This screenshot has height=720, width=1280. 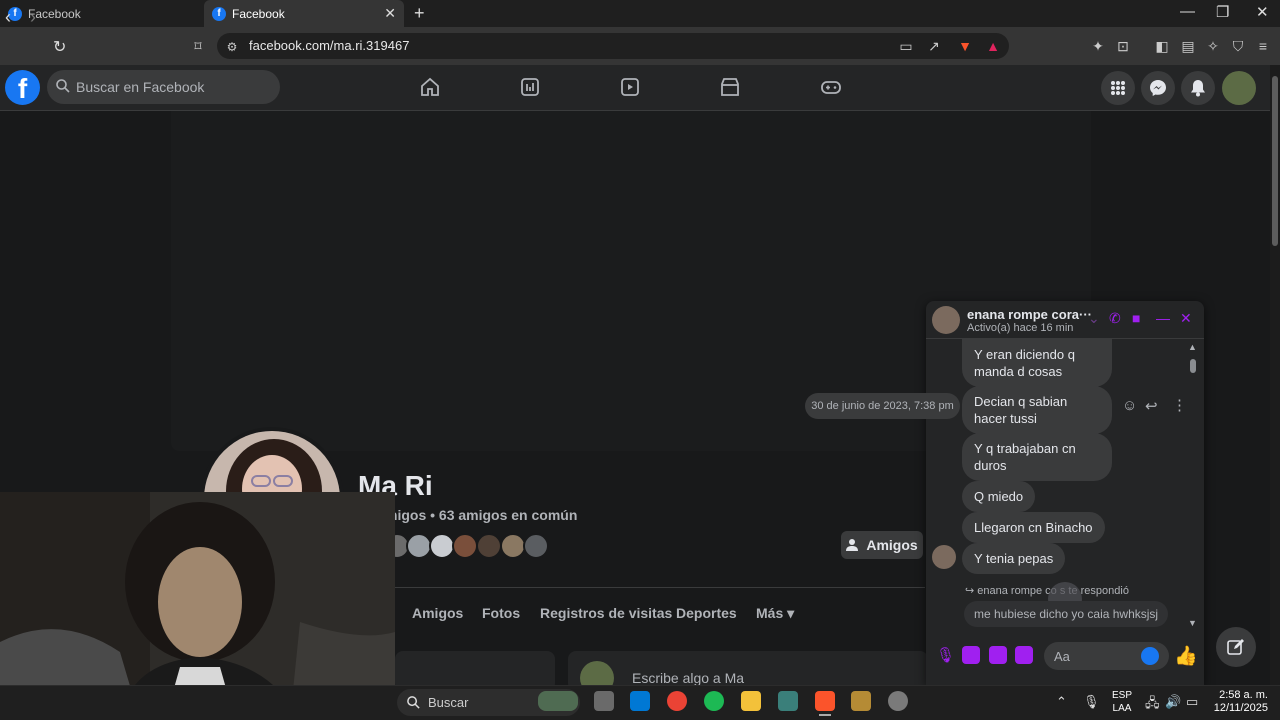 I want to click on chat-contact-avatar, so click(x=946, y=320).